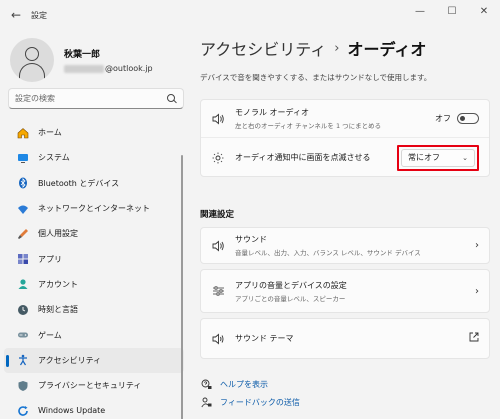 The width and height of the screenshot is (500, 419). I want to click on nav-item-time-language: 時刻と言語, so click(94, 309).